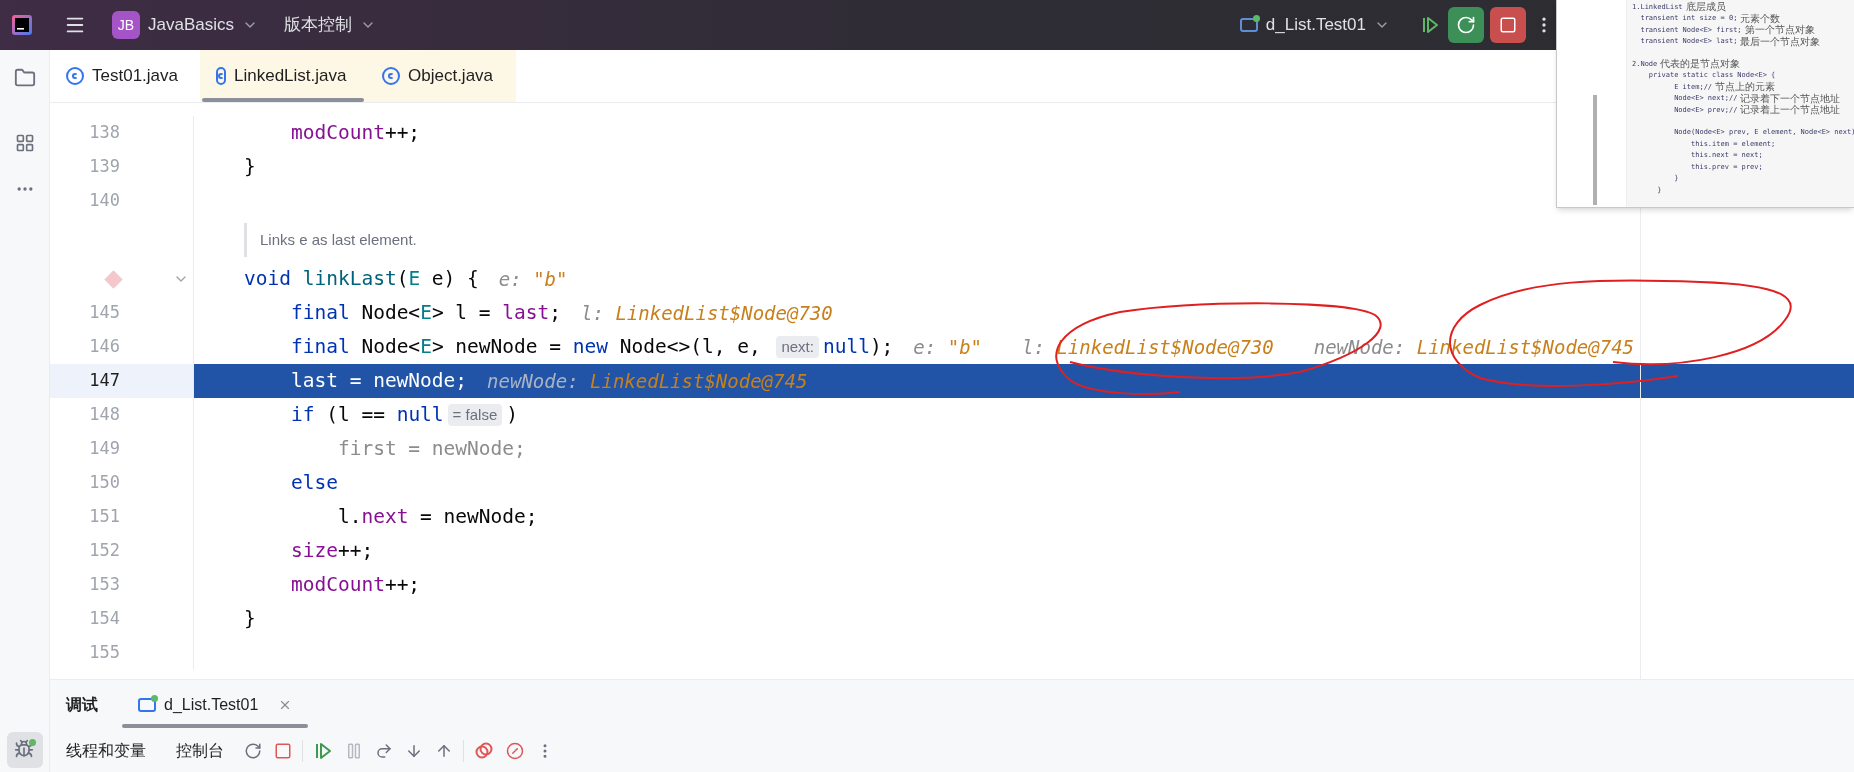 Image resolution: width=1854 pixels, height=772 pixels. What do you see at coordinates (338, 239) in the screenshot?
I see `doc-comment: Links e as last element.` at bounding box center [338, 239].